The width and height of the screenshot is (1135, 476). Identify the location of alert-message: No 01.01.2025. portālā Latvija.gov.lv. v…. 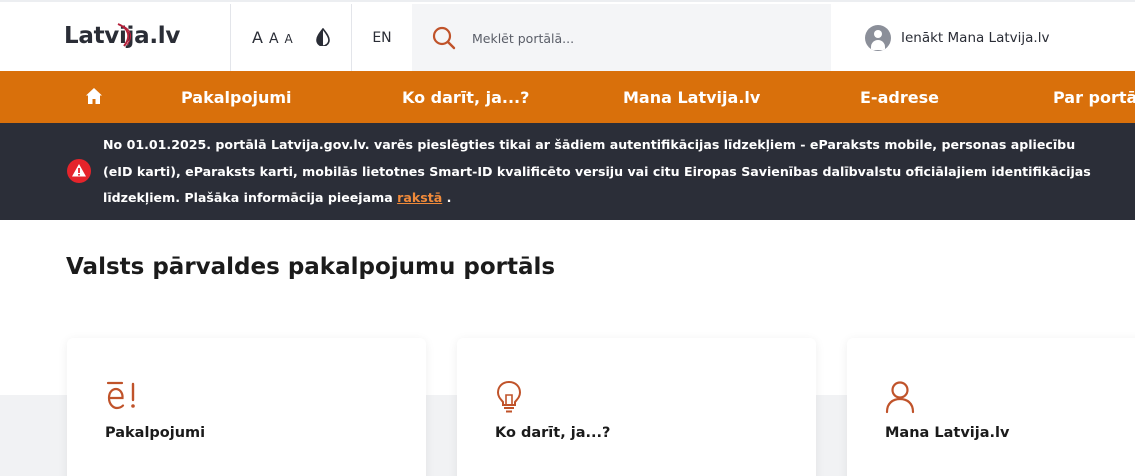
(603, 172).